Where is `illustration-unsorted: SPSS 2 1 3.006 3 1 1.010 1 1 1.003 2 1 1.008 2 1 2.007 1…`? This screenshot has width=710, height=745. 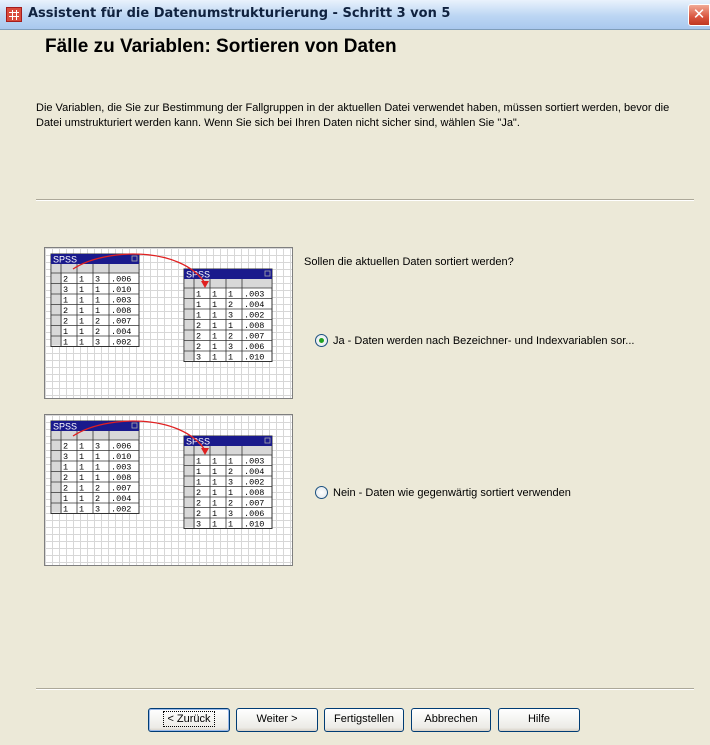
illustration-unsorted: SPSS 2 1 3.006 3 1 1.010 1 1 1.003 2 1 1.008 2 1 2.007 1… is located at coordinates (168, 490).